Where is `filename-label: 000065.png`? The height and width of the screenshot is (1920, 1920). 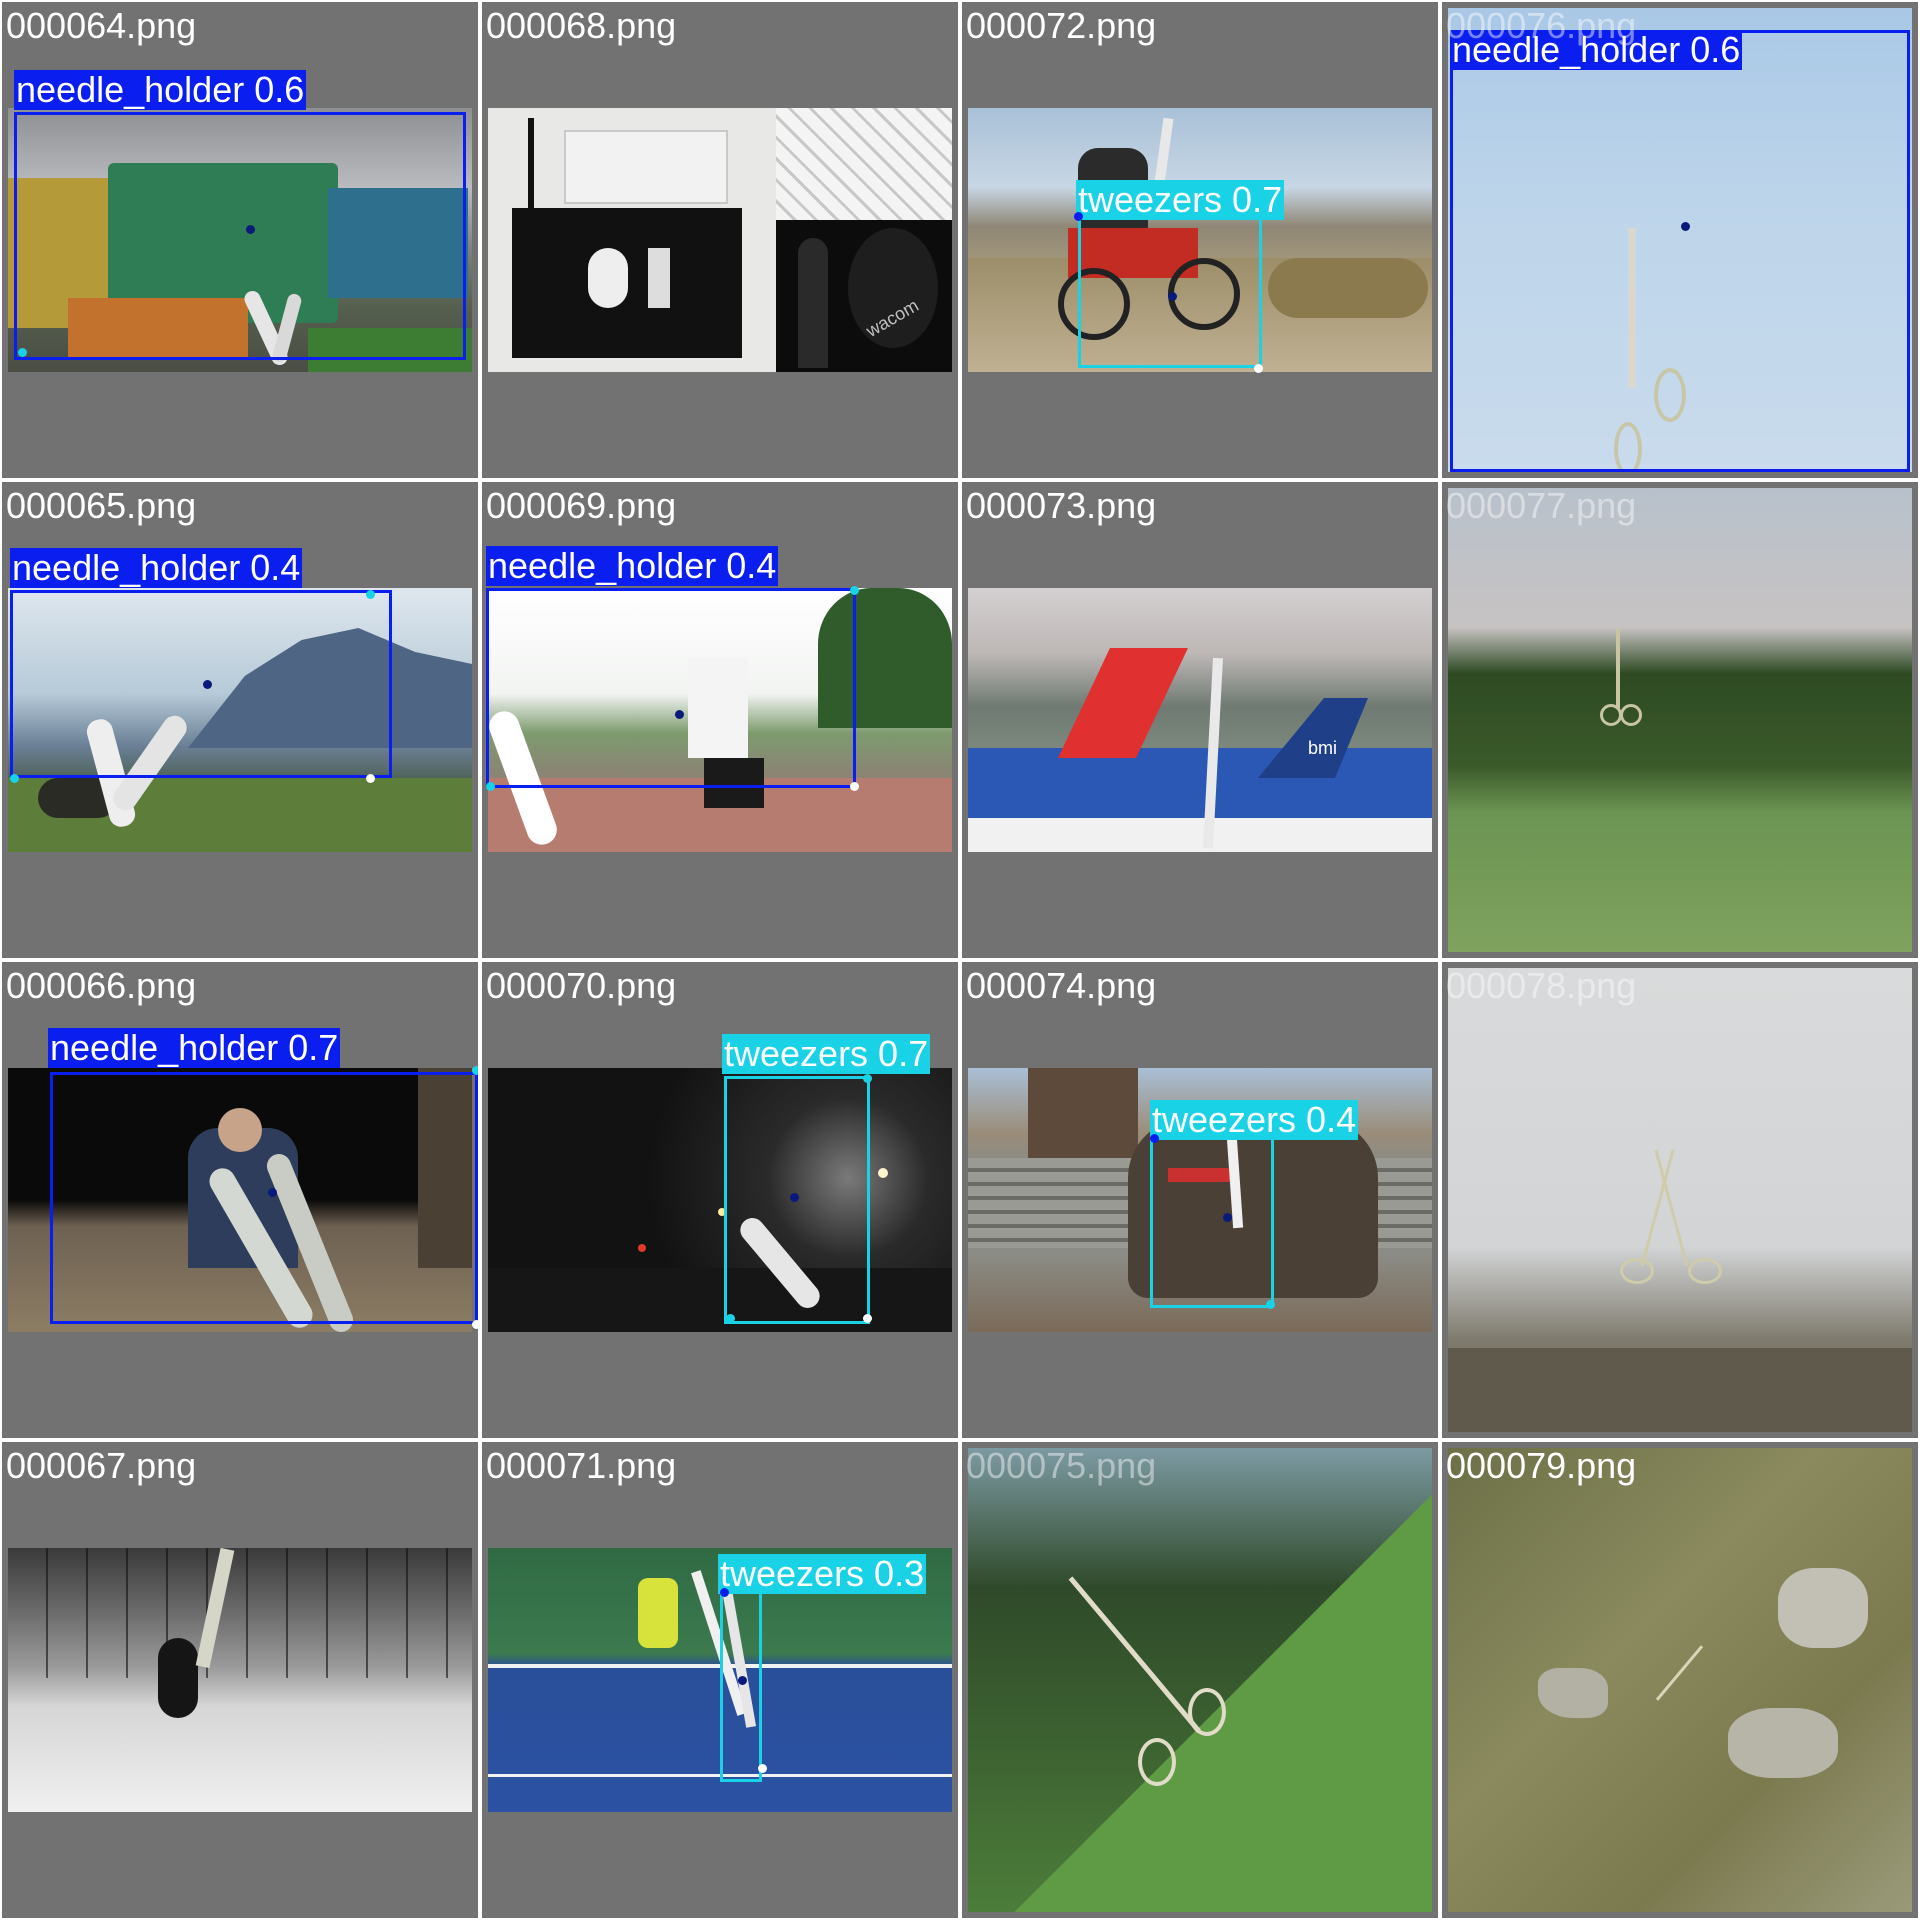 filename-label: 000065.png is located at coordinates (101, 505).